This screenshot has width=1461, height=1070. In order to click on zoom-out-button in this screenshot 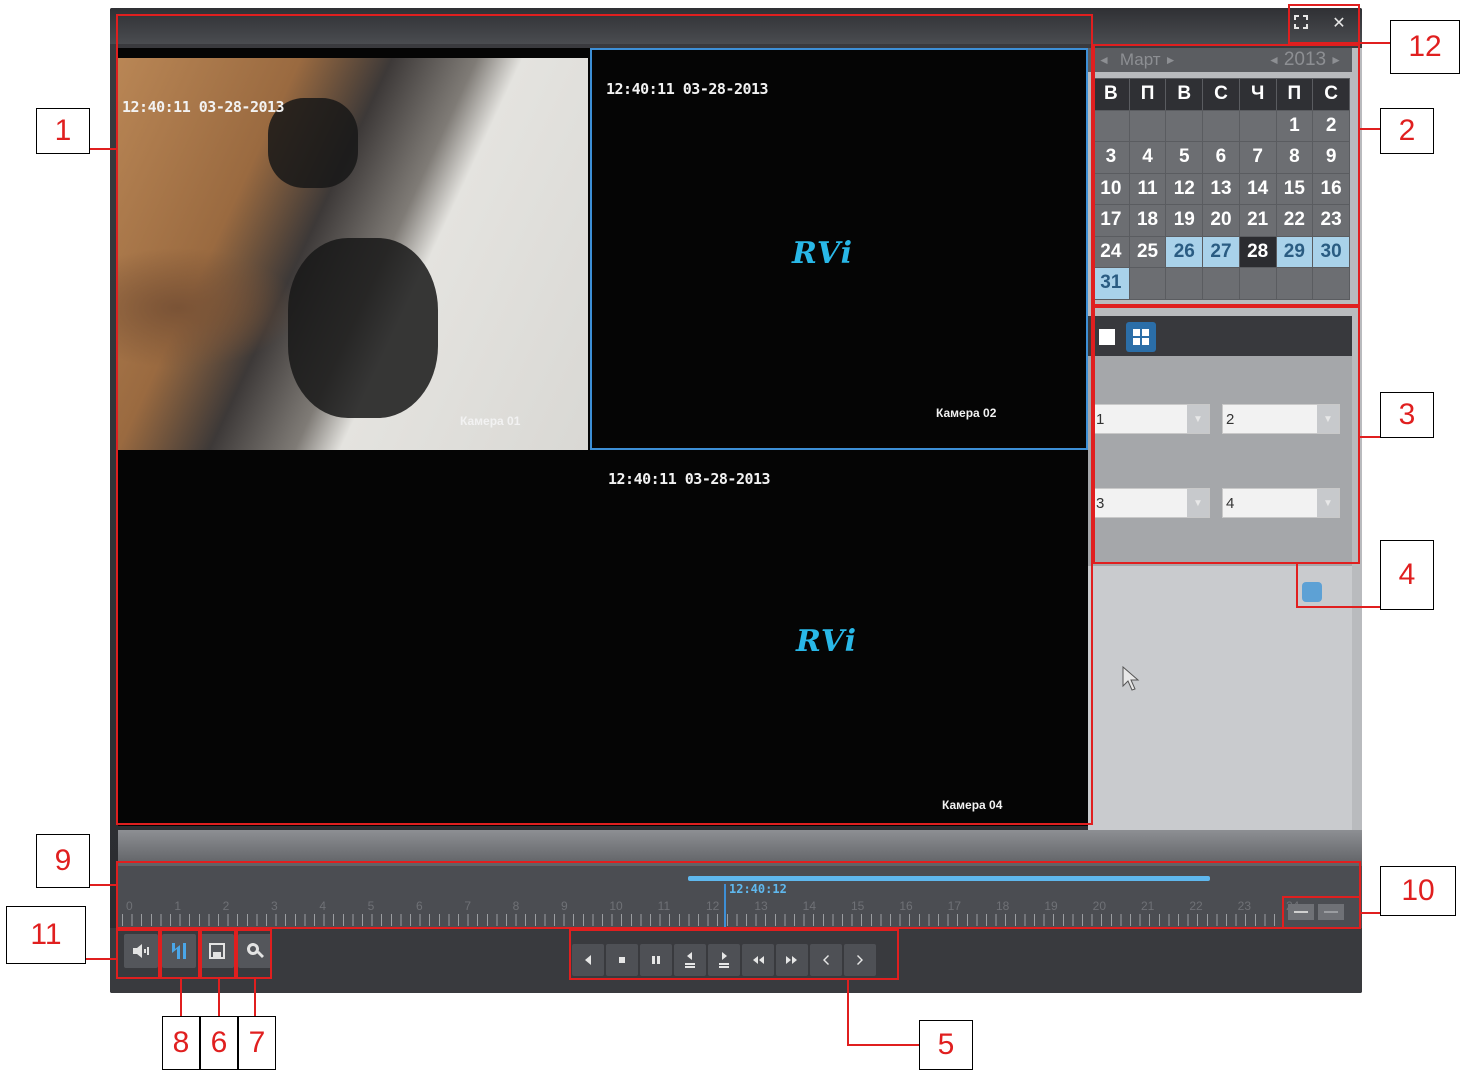, I will do `click(1301, 912)`.